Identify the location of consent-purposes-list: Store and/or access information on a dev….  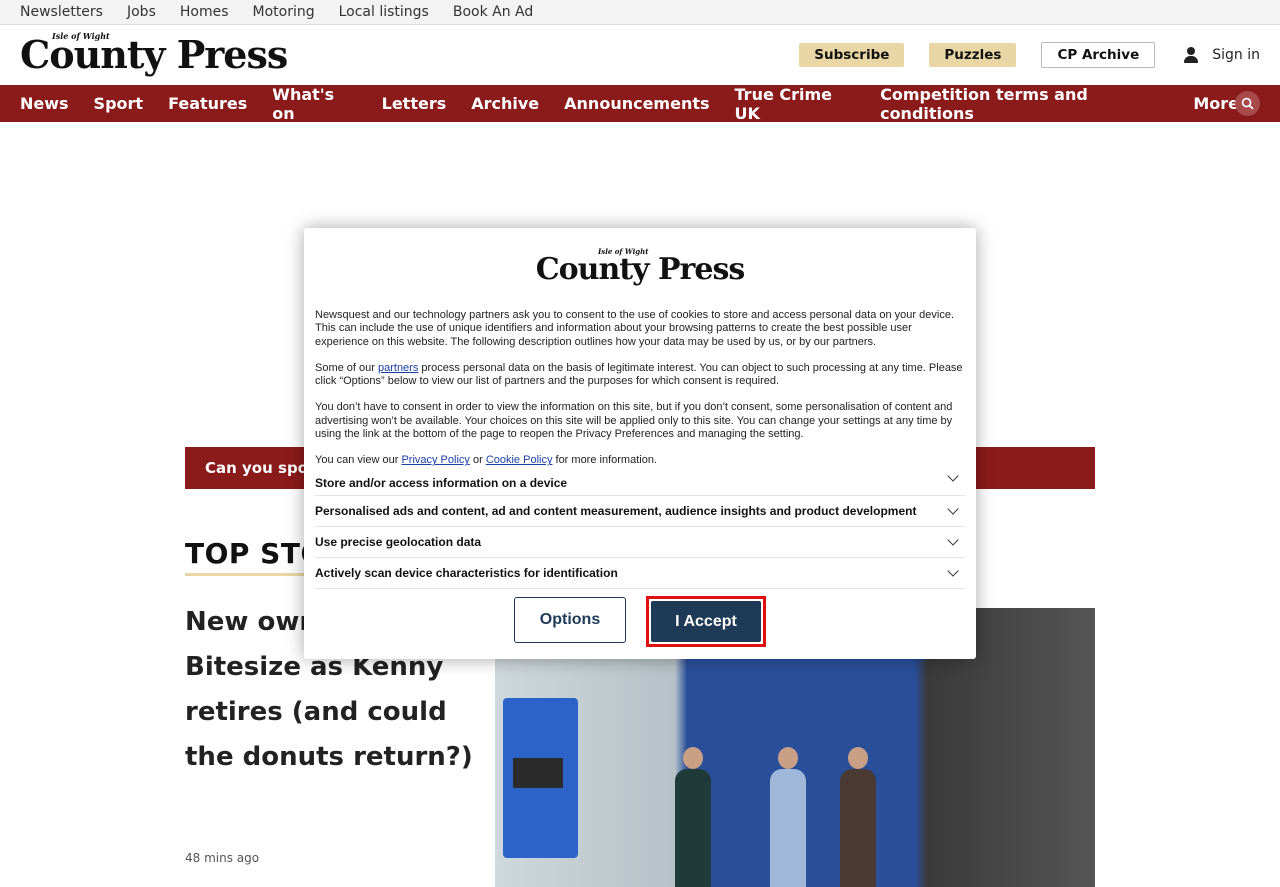
(640, 529).